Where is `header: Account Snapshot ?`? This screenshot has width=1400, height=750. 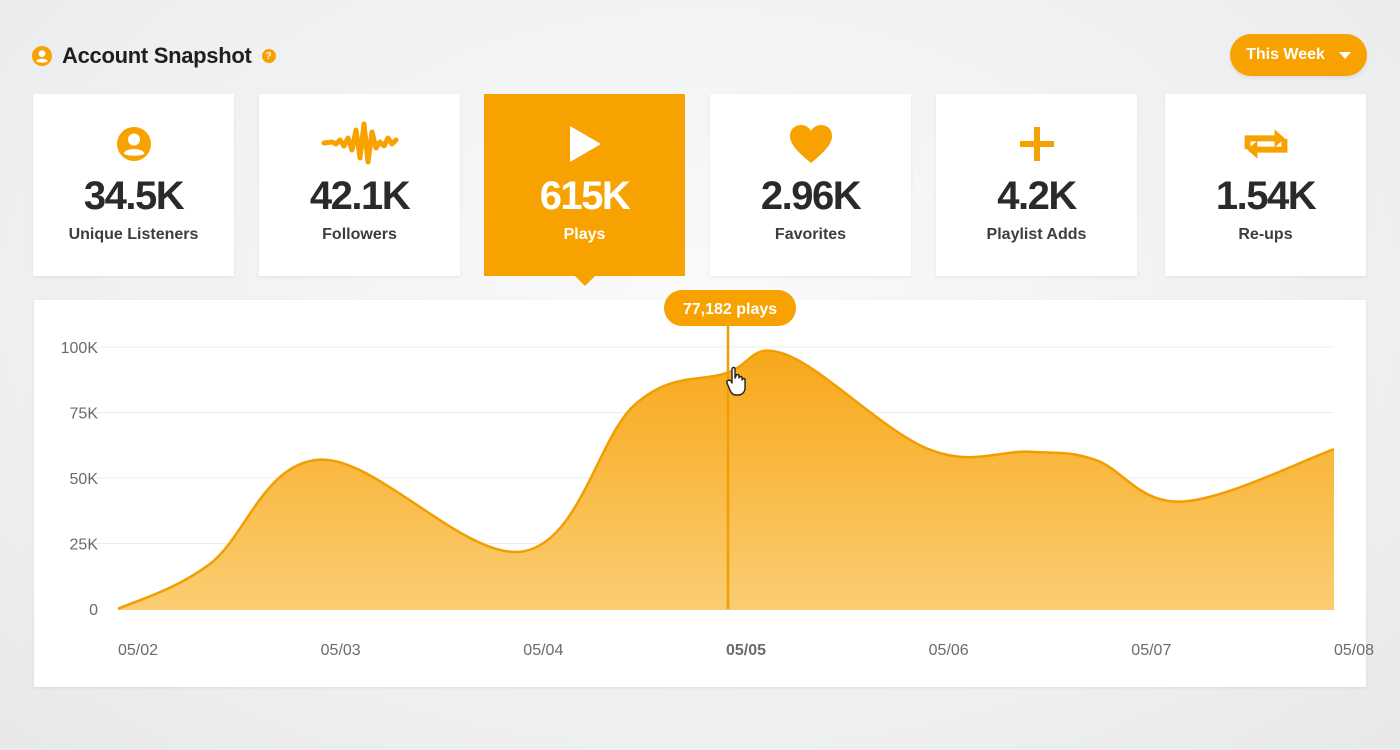 header: Account Snapshot ? is located at coordinates (154, 56).